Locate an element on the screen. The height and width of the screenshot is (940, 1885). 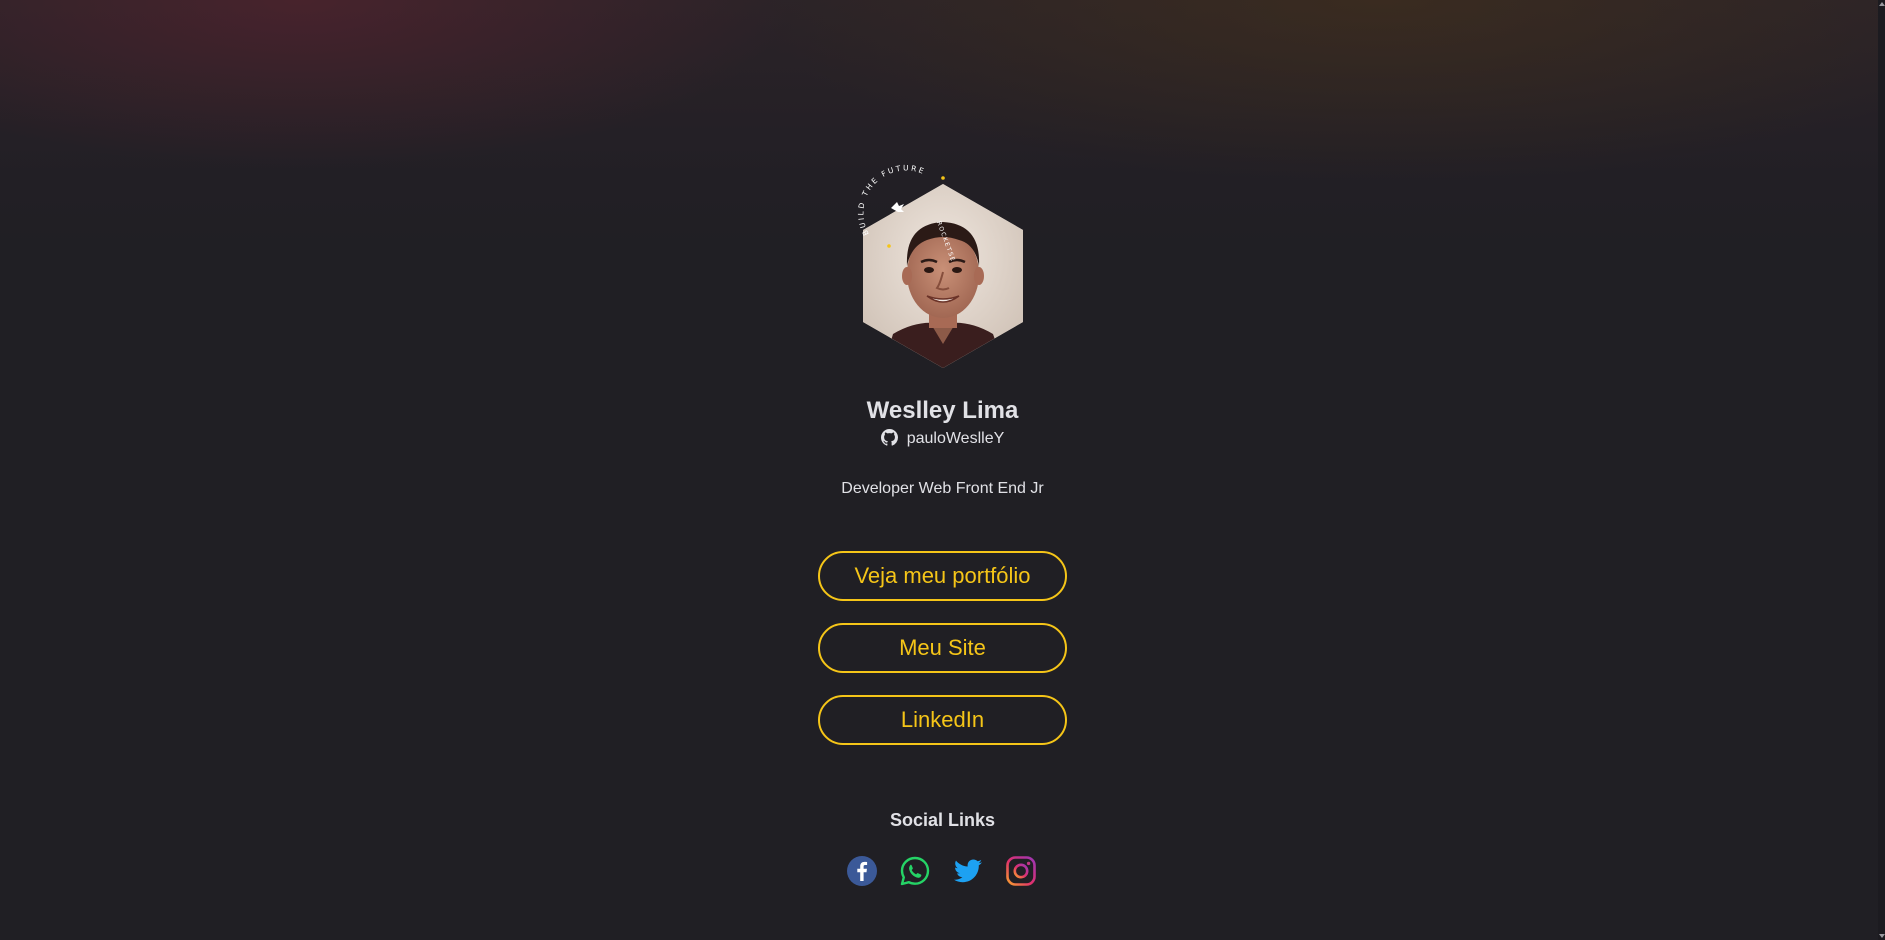
github-icon is located at coordinates (889, 437).